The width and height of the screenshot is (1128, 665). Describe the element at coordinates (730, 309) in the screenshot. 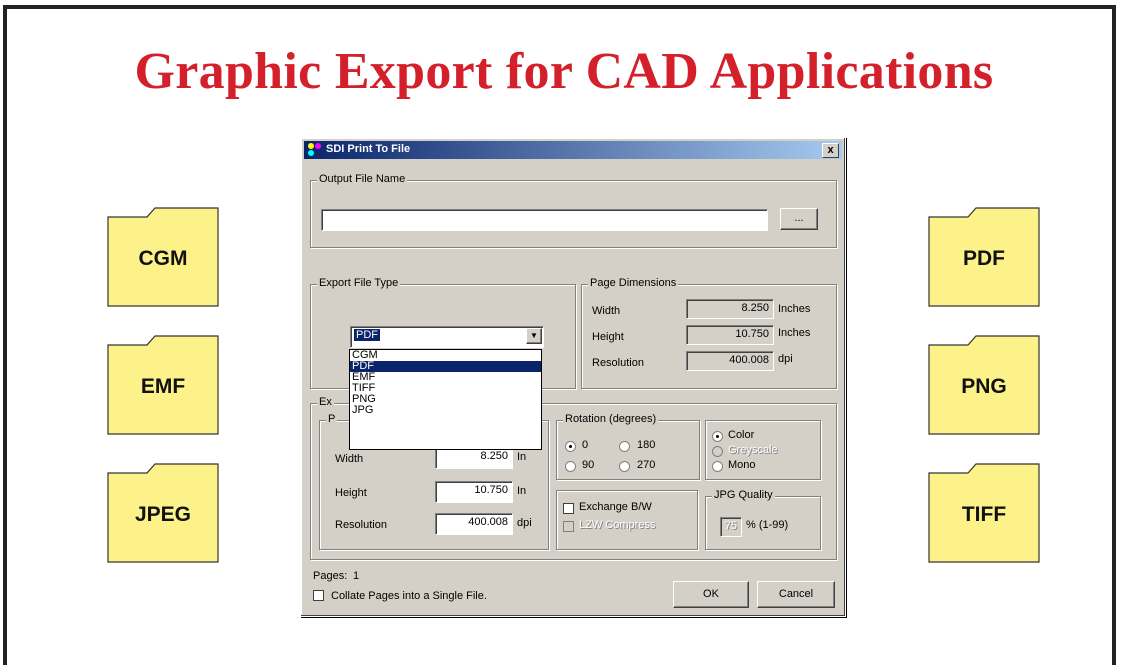

I see `page-width-value: 8.250` at that location.